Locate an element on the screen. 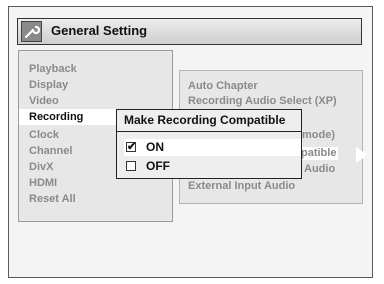 The width and height of the screenshot is (384, 284). submenu-item-audio: Audio is located at coordinates (319, 169).